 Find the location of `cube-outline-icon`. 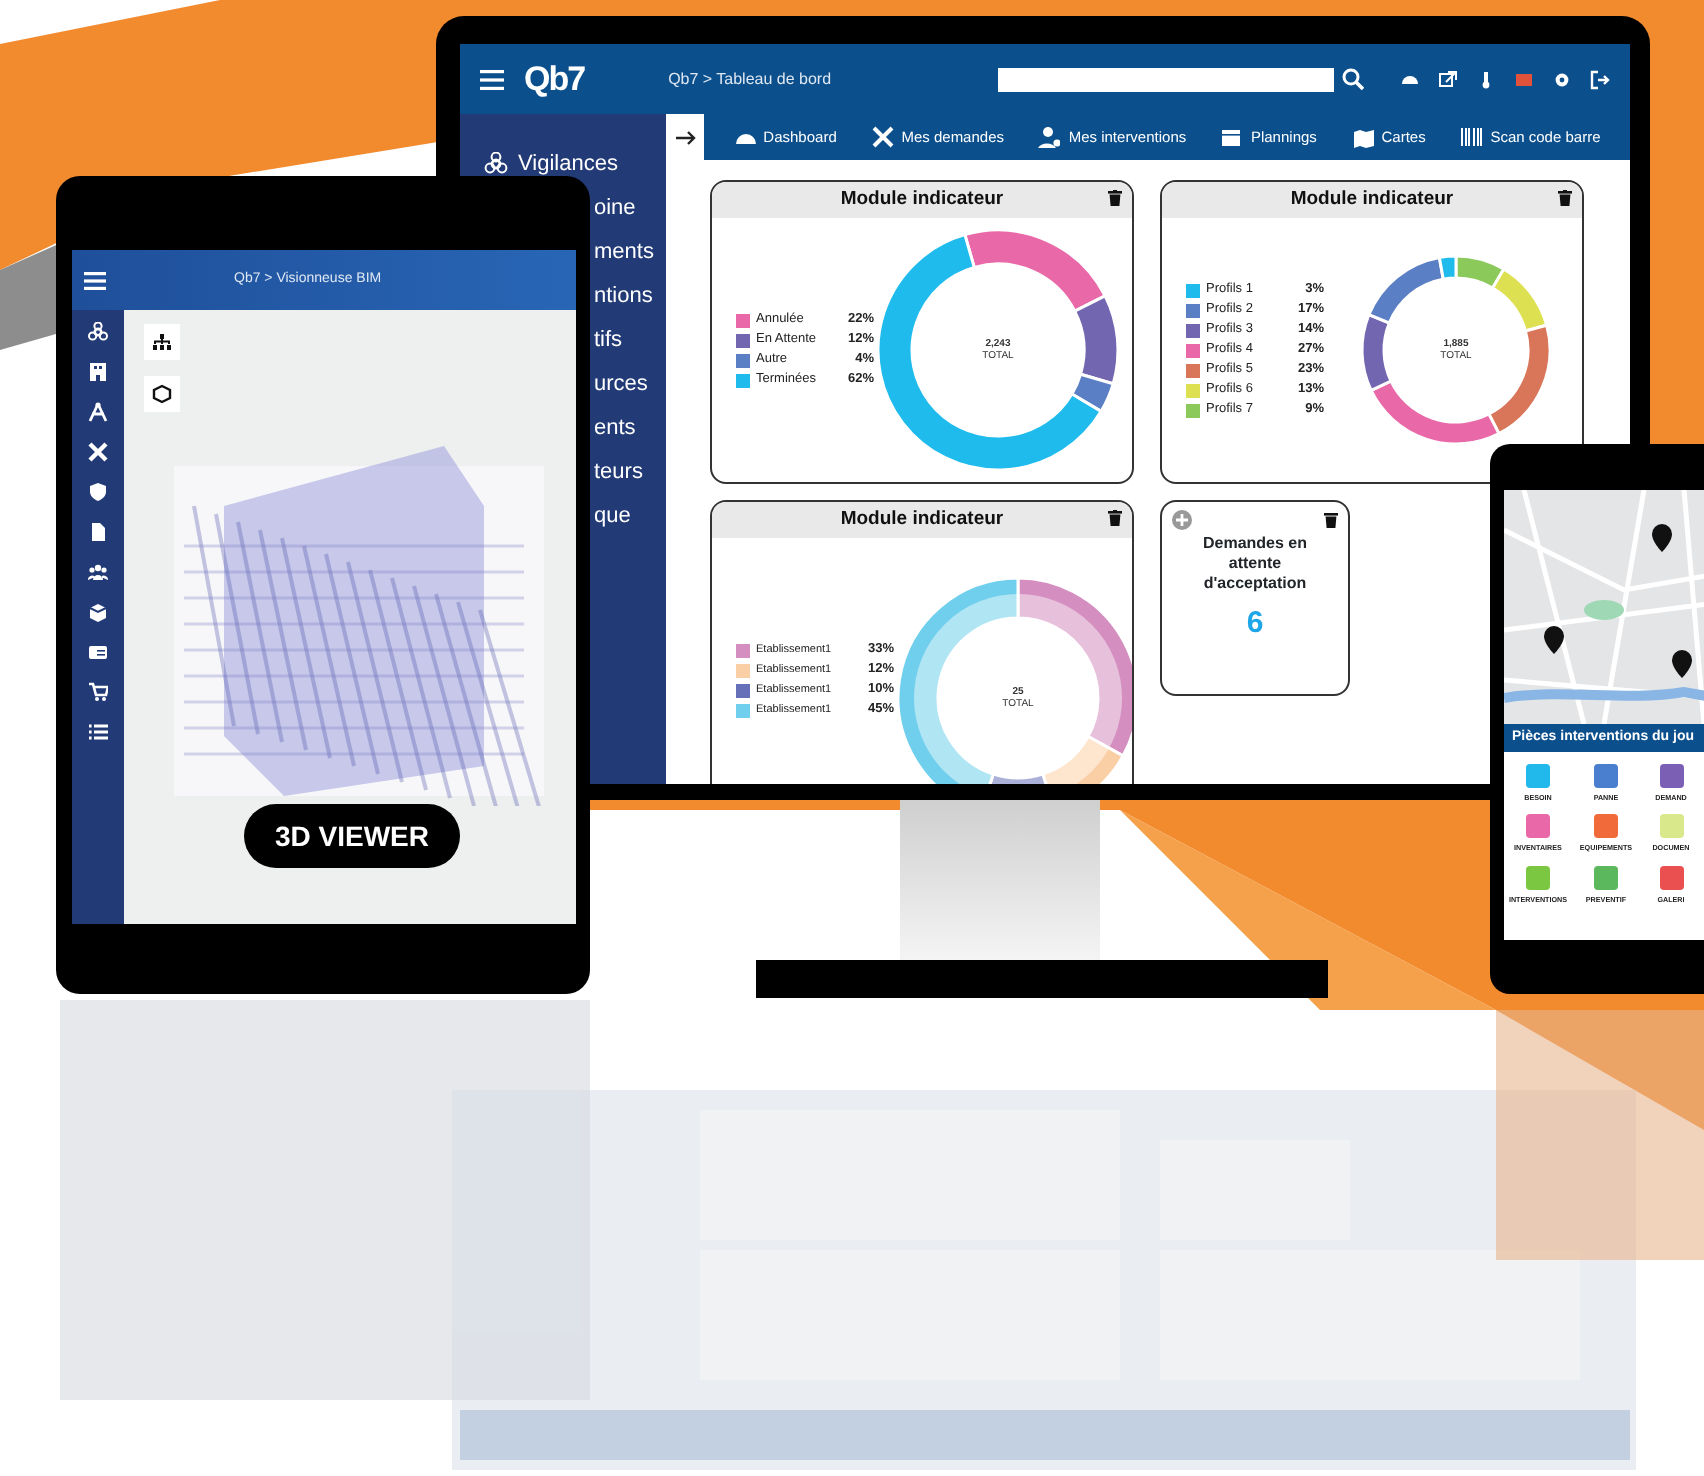

cube-outline-icon is located at coordinates (162, 394).